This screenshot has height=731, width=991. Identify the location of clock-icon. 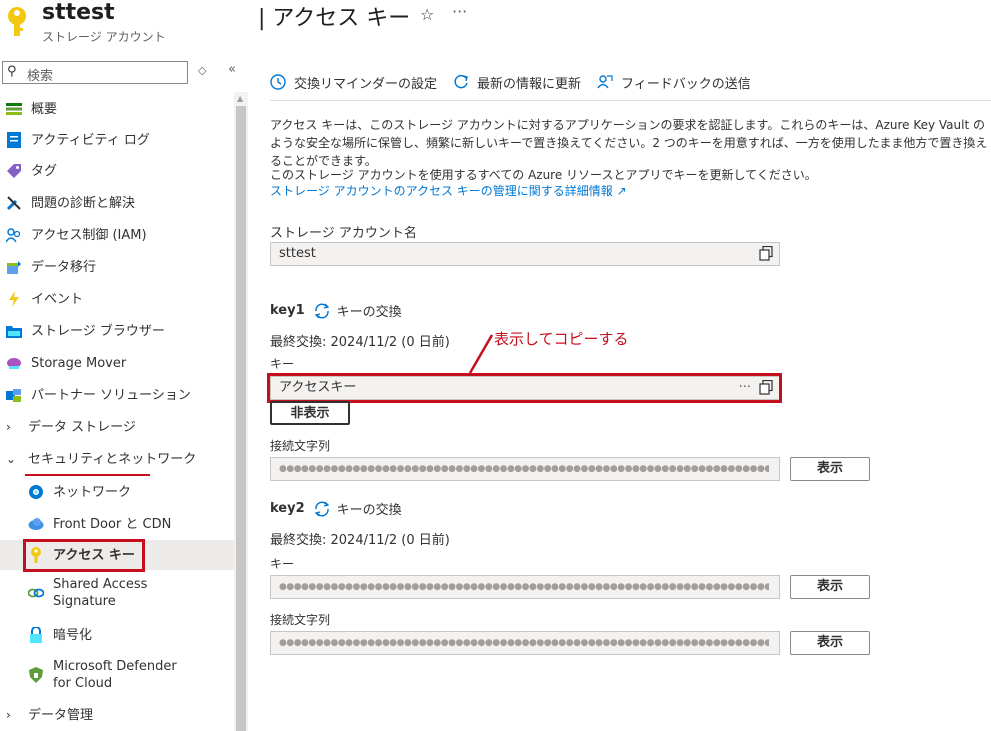
(278, 82).